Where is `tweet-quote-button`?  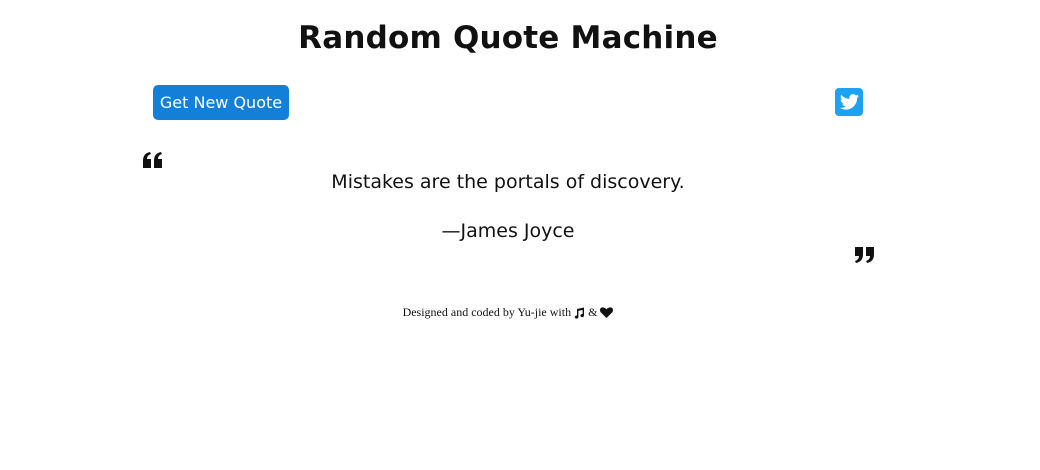 tweet-quote-button is located at coordinates (849, 102).